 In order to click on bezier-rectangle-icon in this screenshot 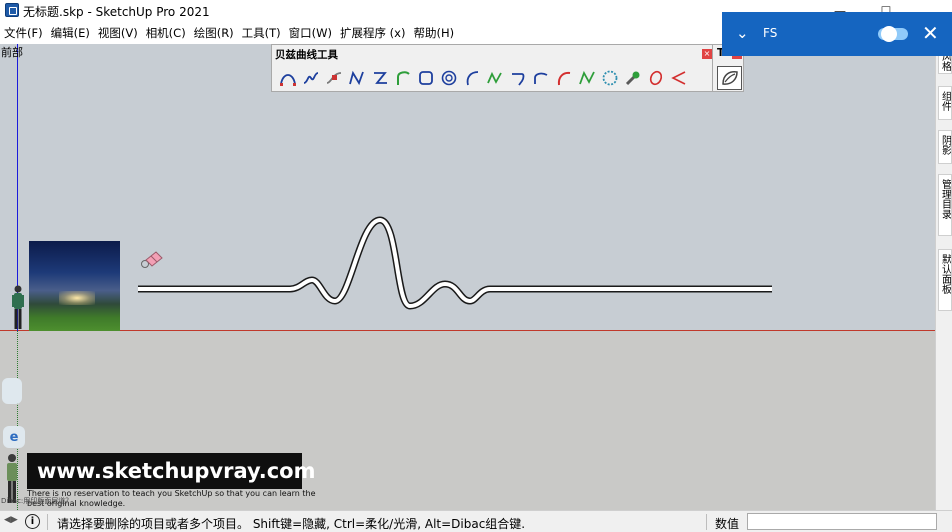, I will do `click(425, 78)`.